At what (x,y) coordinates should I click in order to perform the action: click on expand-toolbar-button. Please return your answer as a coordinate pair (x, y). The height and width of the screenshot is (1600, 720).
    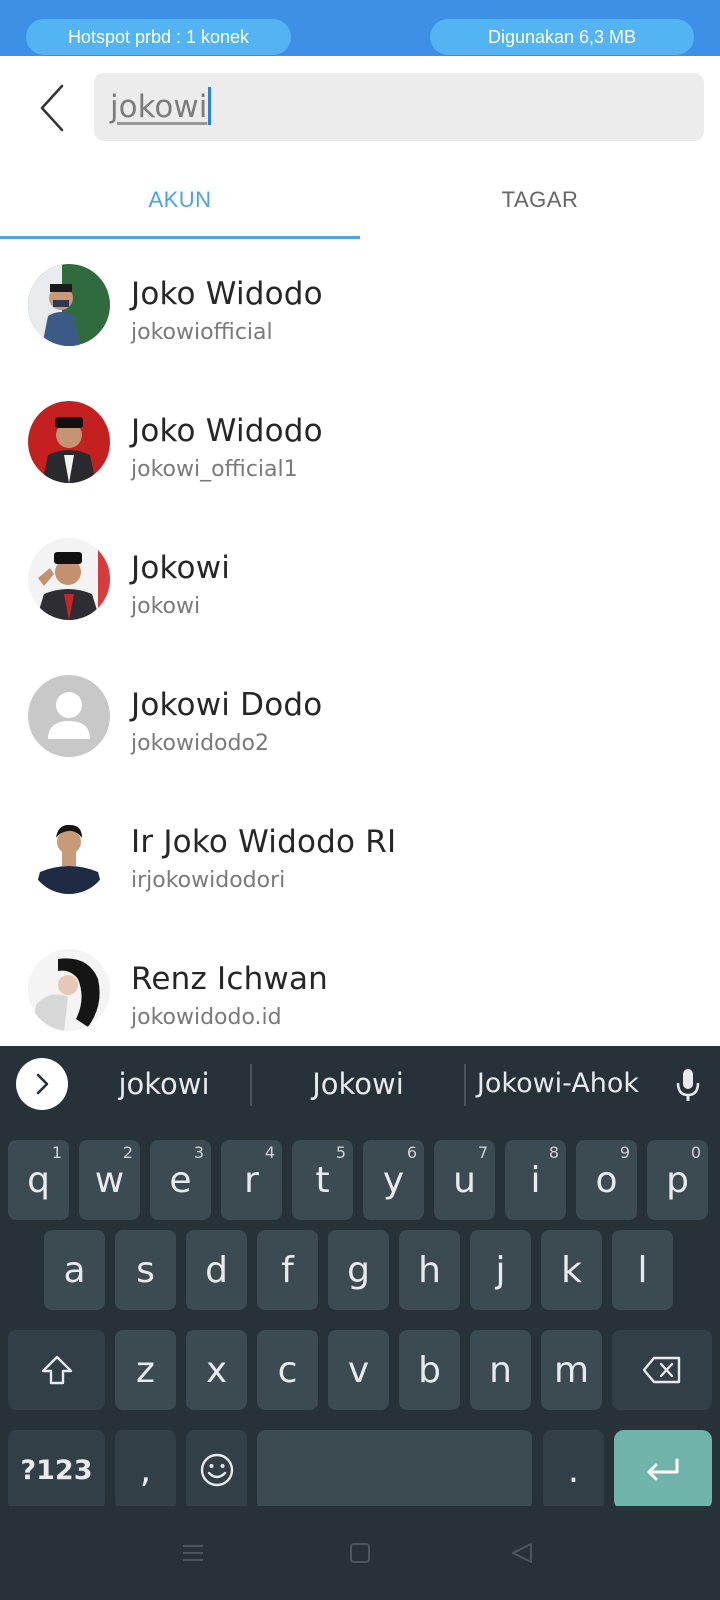
    Looking at the image, I should click on (42, 1084).